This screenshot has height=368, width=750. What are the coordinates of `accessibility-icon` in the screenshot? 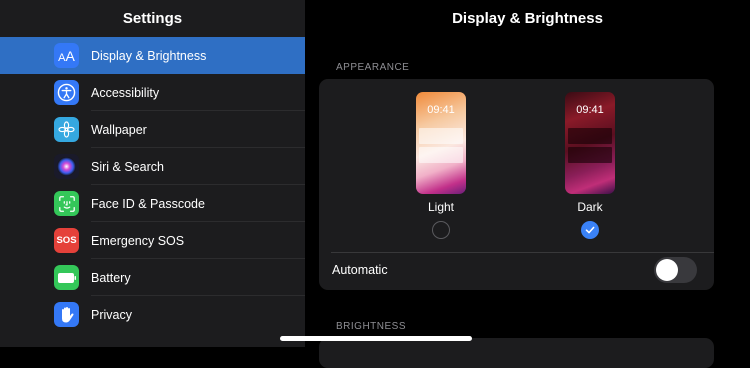 It's located at (66, 92).